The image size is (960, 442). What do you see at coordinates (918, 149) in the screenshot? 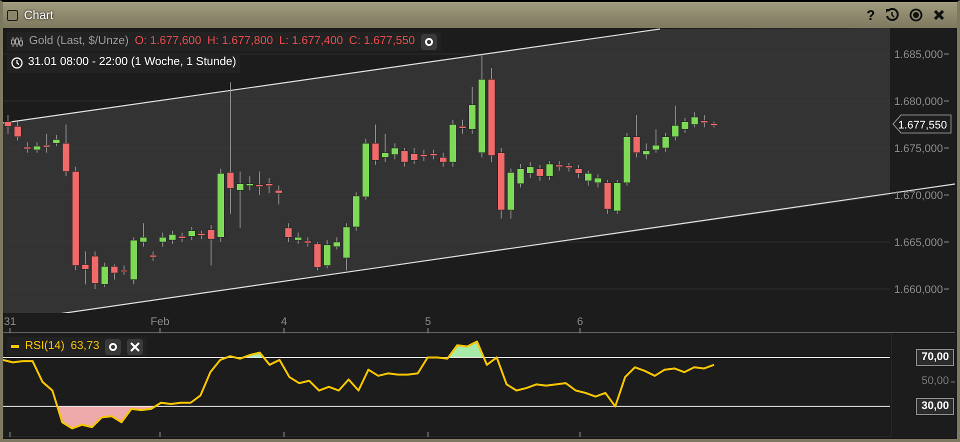
I see `price-axis-label: 1.675,000` at bounding box center [918, 149].